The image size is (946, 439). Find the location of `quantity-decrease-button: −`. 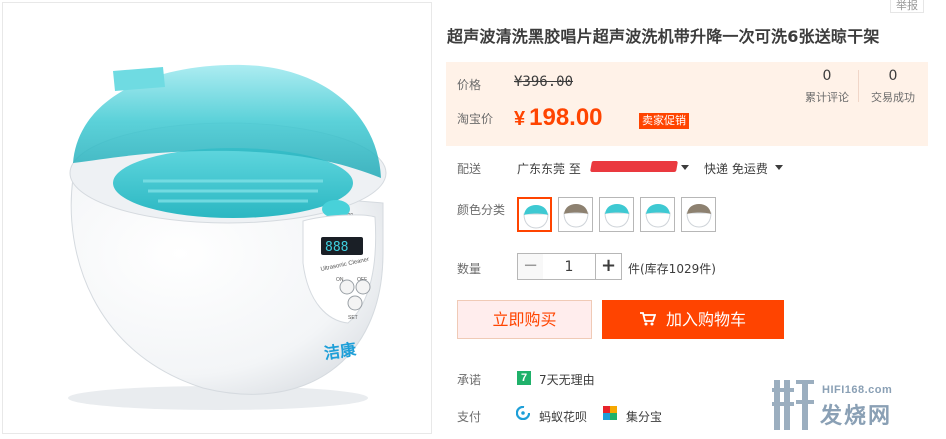

quantity-decrease-button: − is located at coordinates (530, 266).